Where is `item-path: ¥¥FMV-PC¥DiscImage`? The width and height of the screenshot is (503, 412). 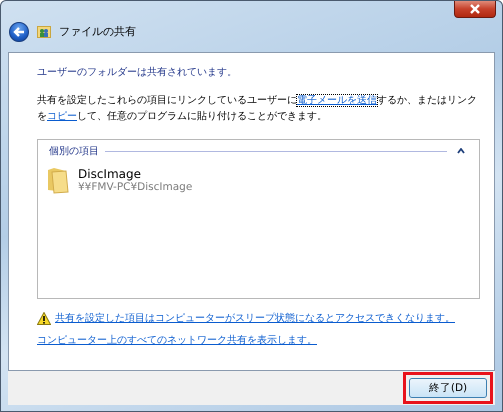
item-path: ¥¥FMV-PC¥DiscImage is located at coordinates (135, 187).